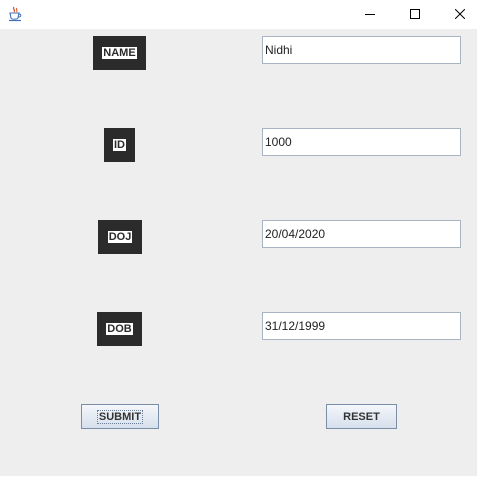 The width and height of the screenshot is (477, 477). Describe the element at coordinates (361, 50) in the screenshot. I see `name-field` at that location.